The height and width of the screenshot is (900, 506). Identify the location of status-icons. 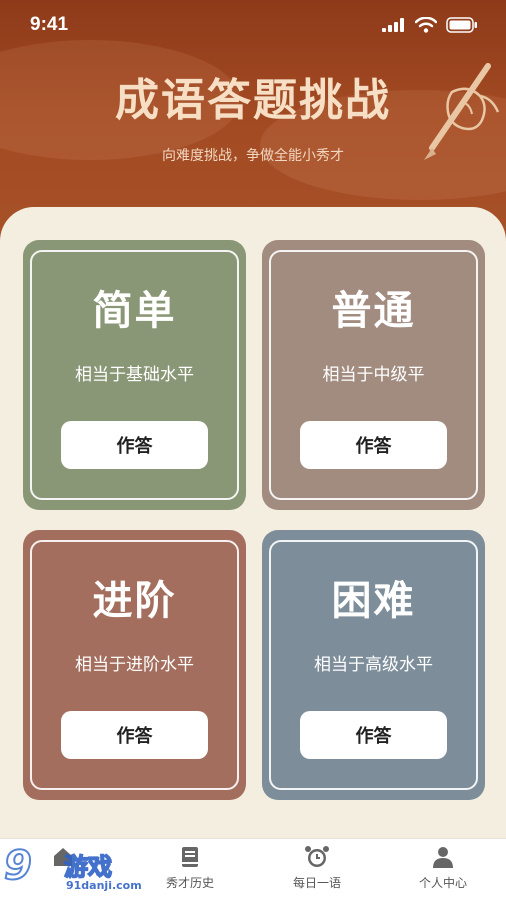
(430, 25).